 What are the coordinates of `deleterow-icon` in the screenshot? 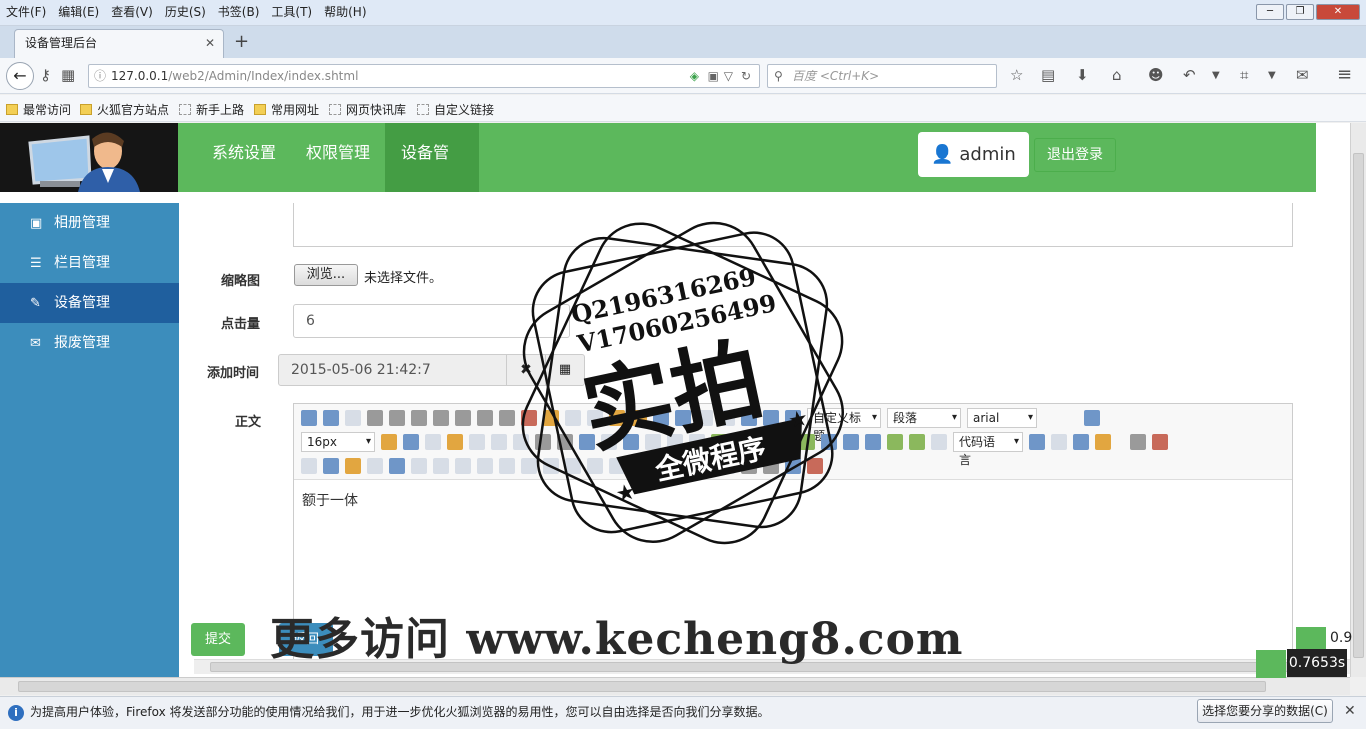 It's located at (485, 466).